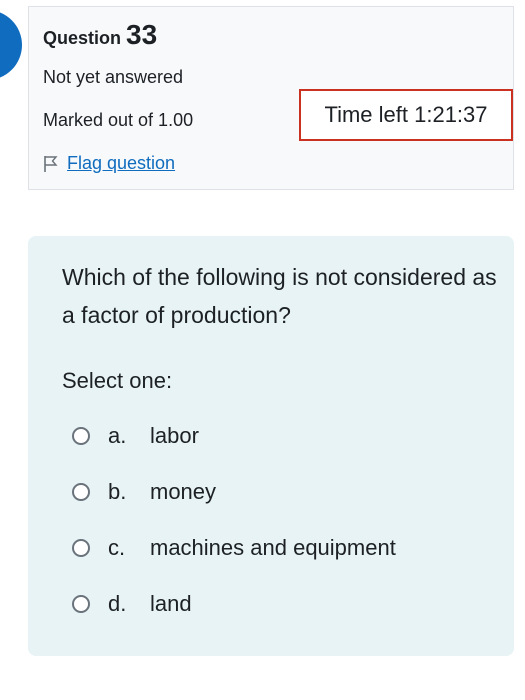 This screenshot has height=700, width=525. What do you see at coordinates (118, 120) in the screenshot?
I see `question-grade: Marked out of 1.00` at bounding box center [118, 120].